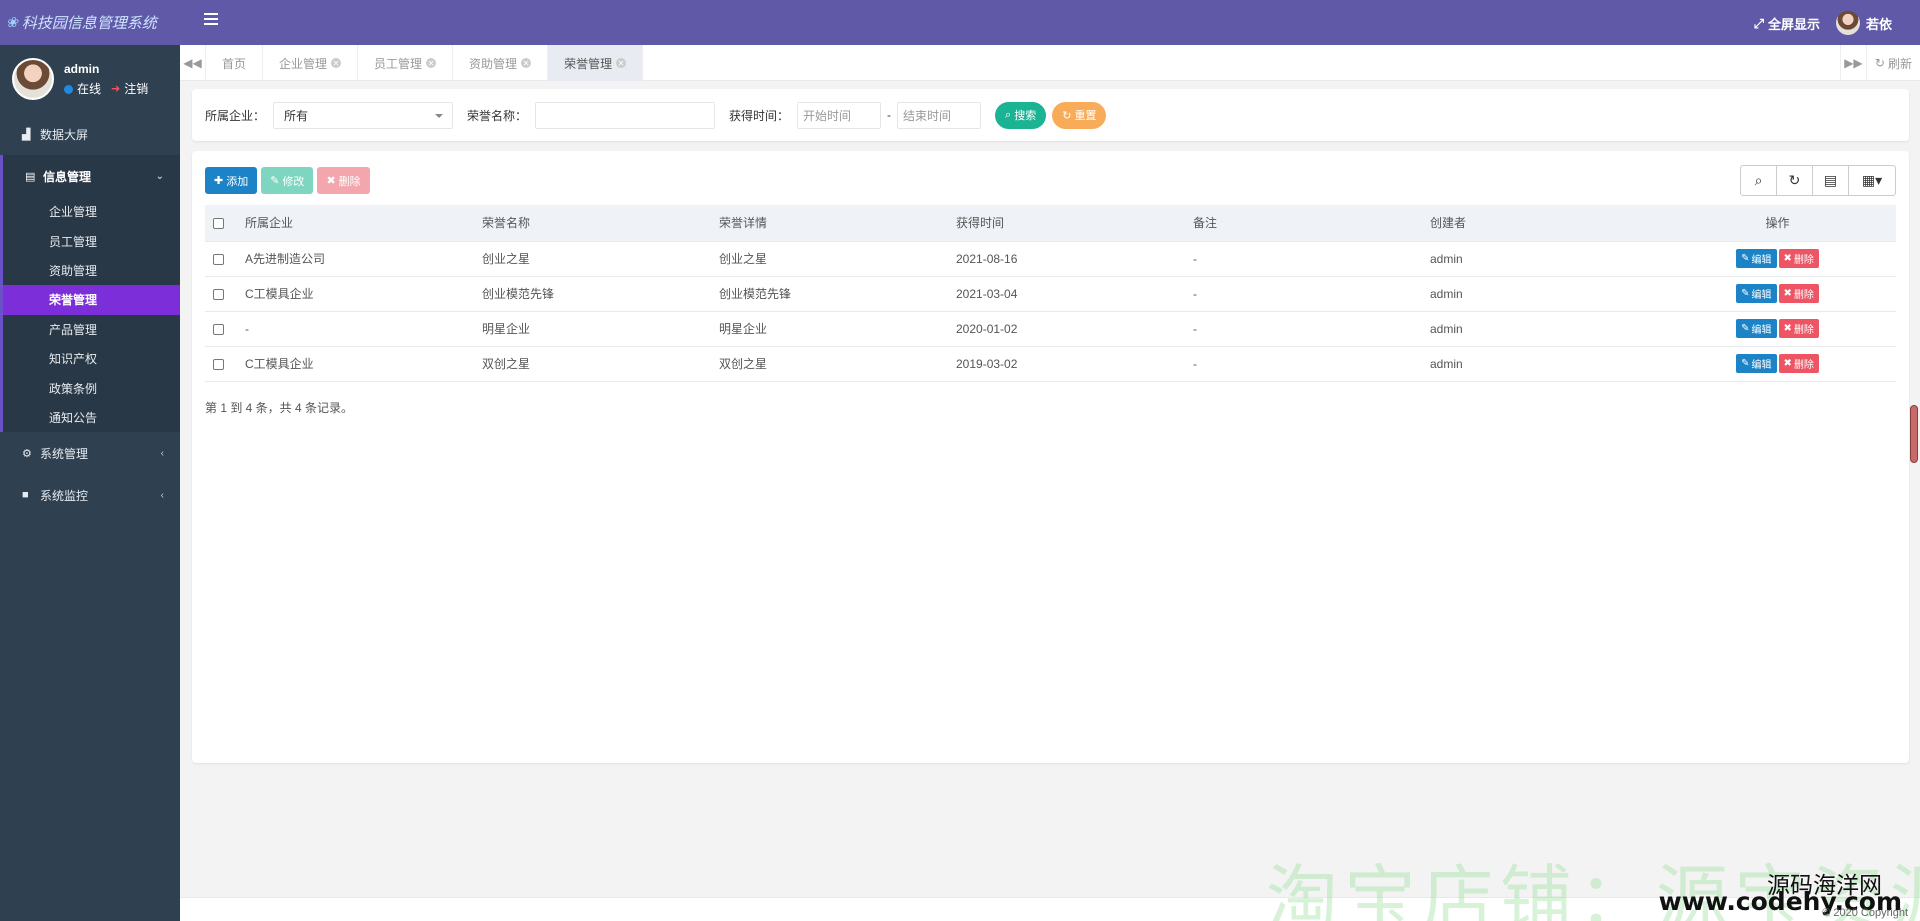  What do you see at coordinates (136, 89) in the screenshot?
I see `logout-link: 注销` at bounding box center [136, 89].